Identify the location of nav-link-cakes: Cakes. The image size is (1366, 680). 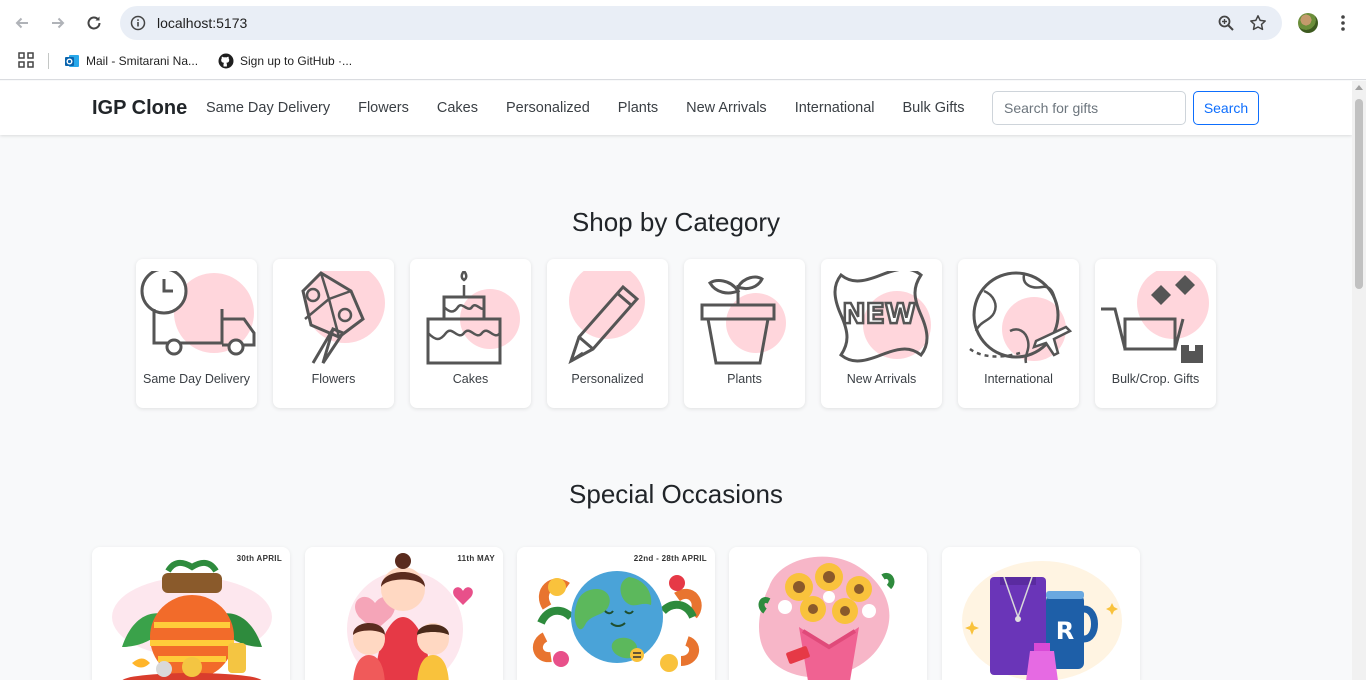
(457, 108).